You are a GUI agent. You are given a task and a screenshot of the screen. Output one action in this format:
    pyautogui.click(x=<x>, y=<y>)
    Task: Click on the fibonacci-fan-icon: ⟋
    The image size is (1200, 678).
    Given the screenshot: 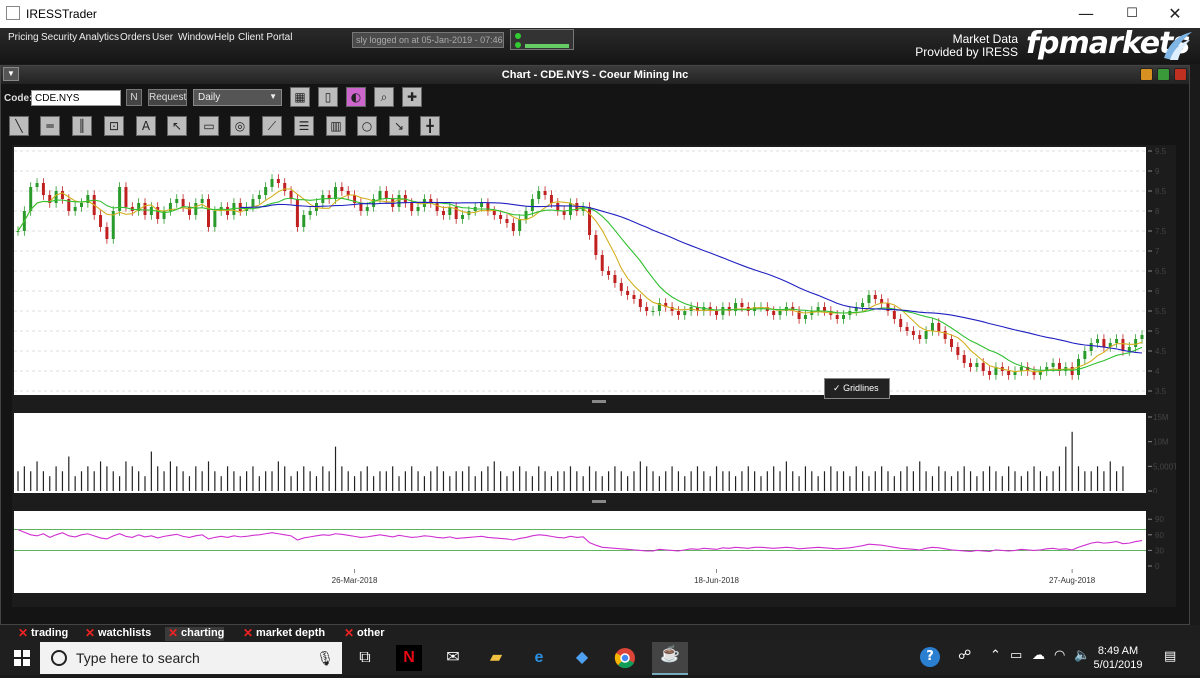 What is the action you would take?
    pyautogui.click(x=272, y=126)
    